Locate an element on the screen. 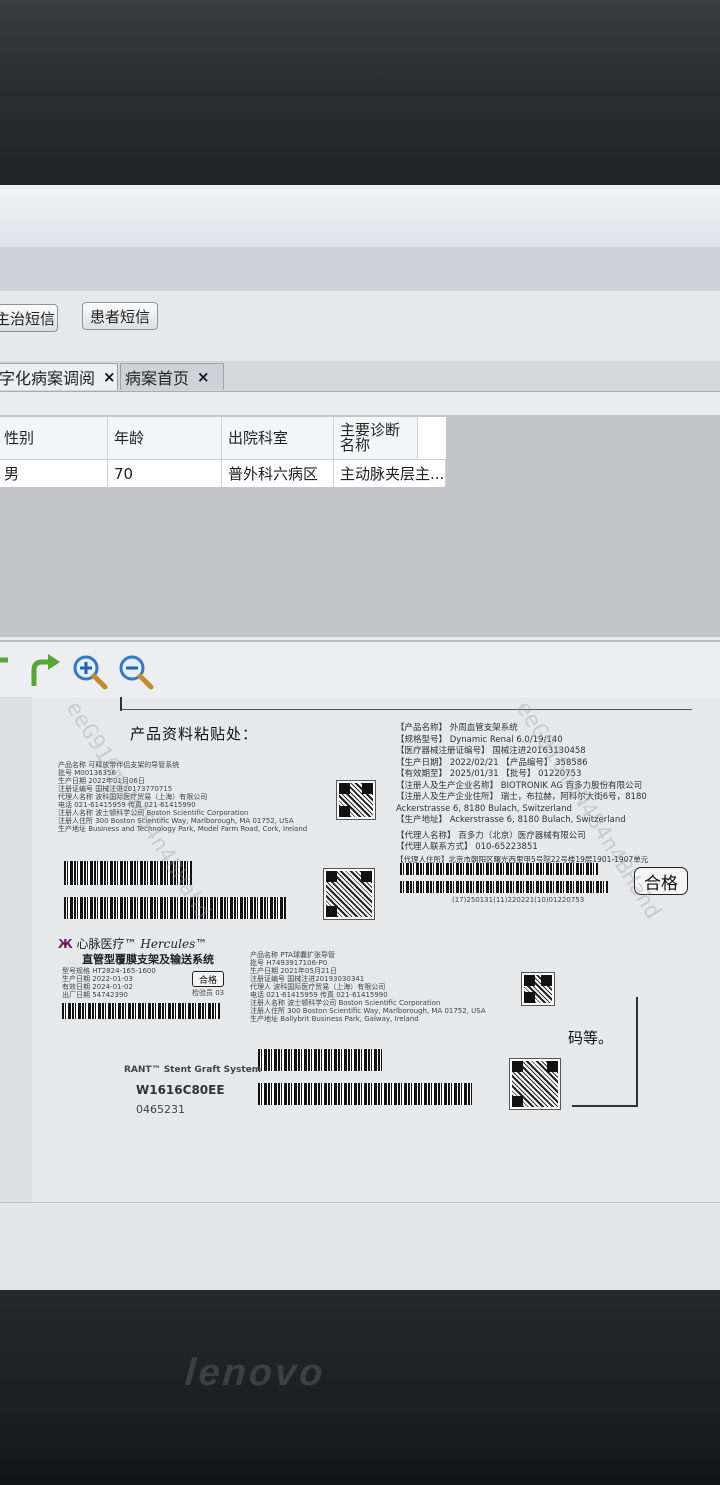 The image size is (720, 1485). monitor-brand-logo: lenovo is located at coordinates (255, 1373).